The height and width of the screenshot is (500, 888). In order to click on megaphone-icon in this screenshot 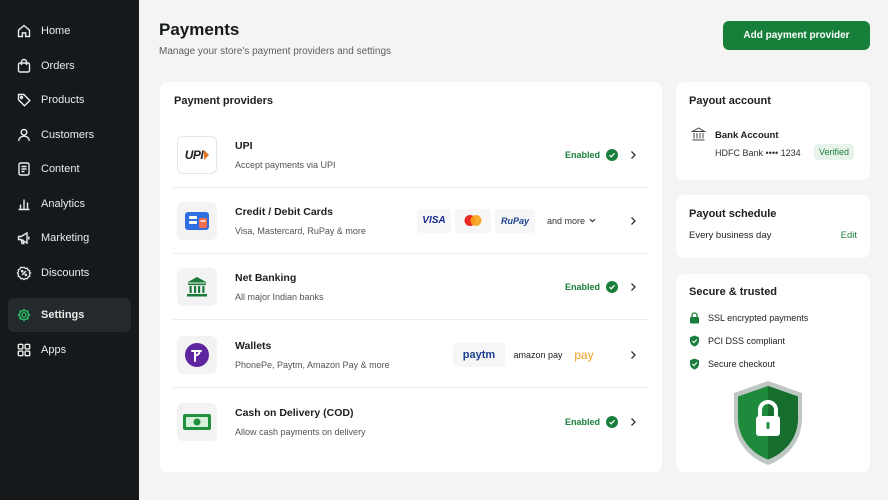, I will do `click(24, 238)`.